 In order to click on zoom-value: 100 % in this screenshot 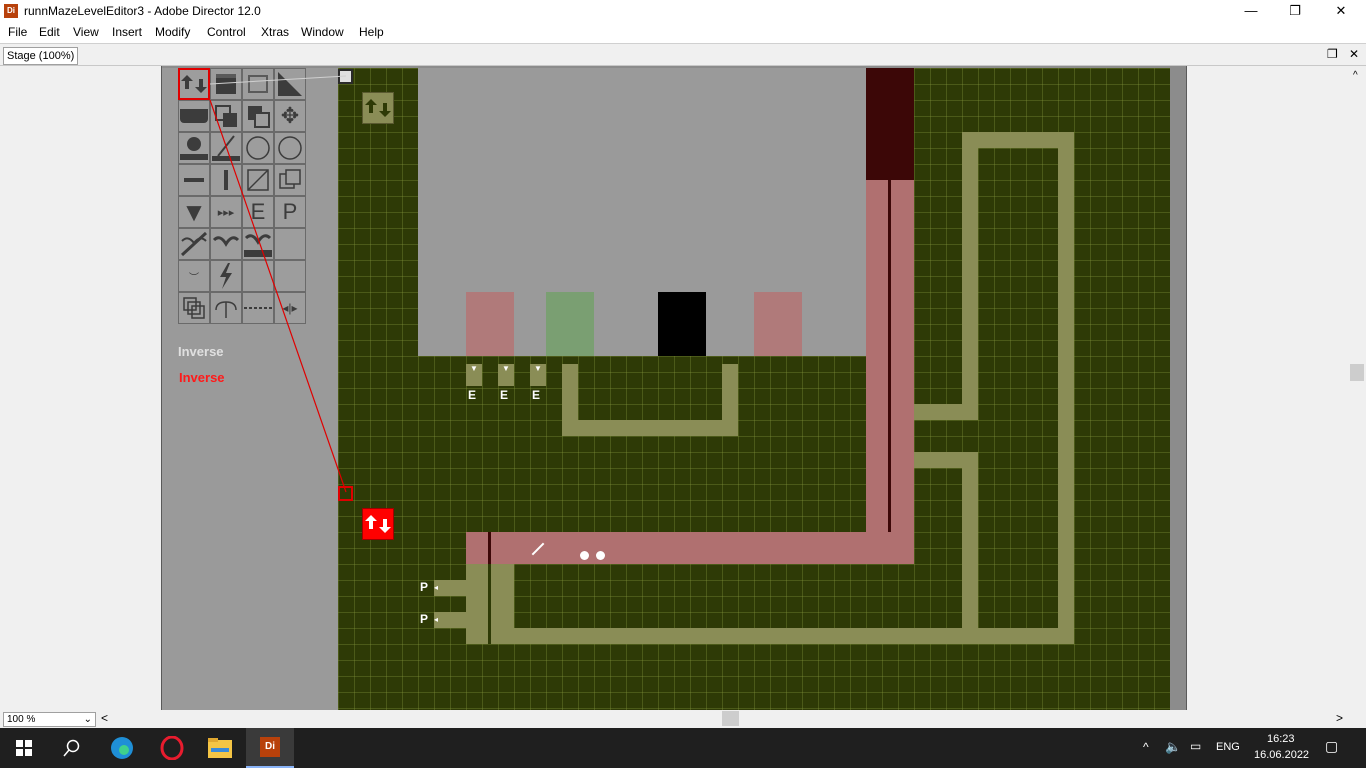, I will do `click(21, 719)`.